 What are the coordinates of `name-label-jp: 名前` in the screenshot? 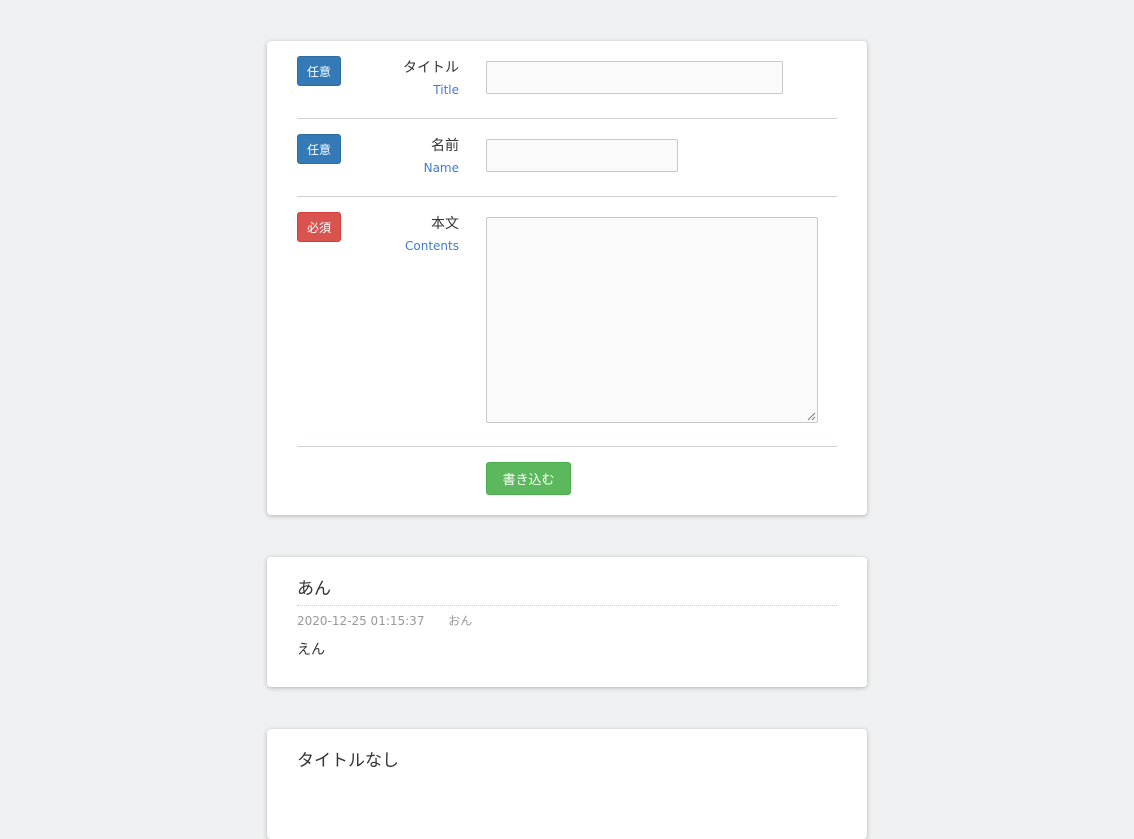 It's located at (445, 146).